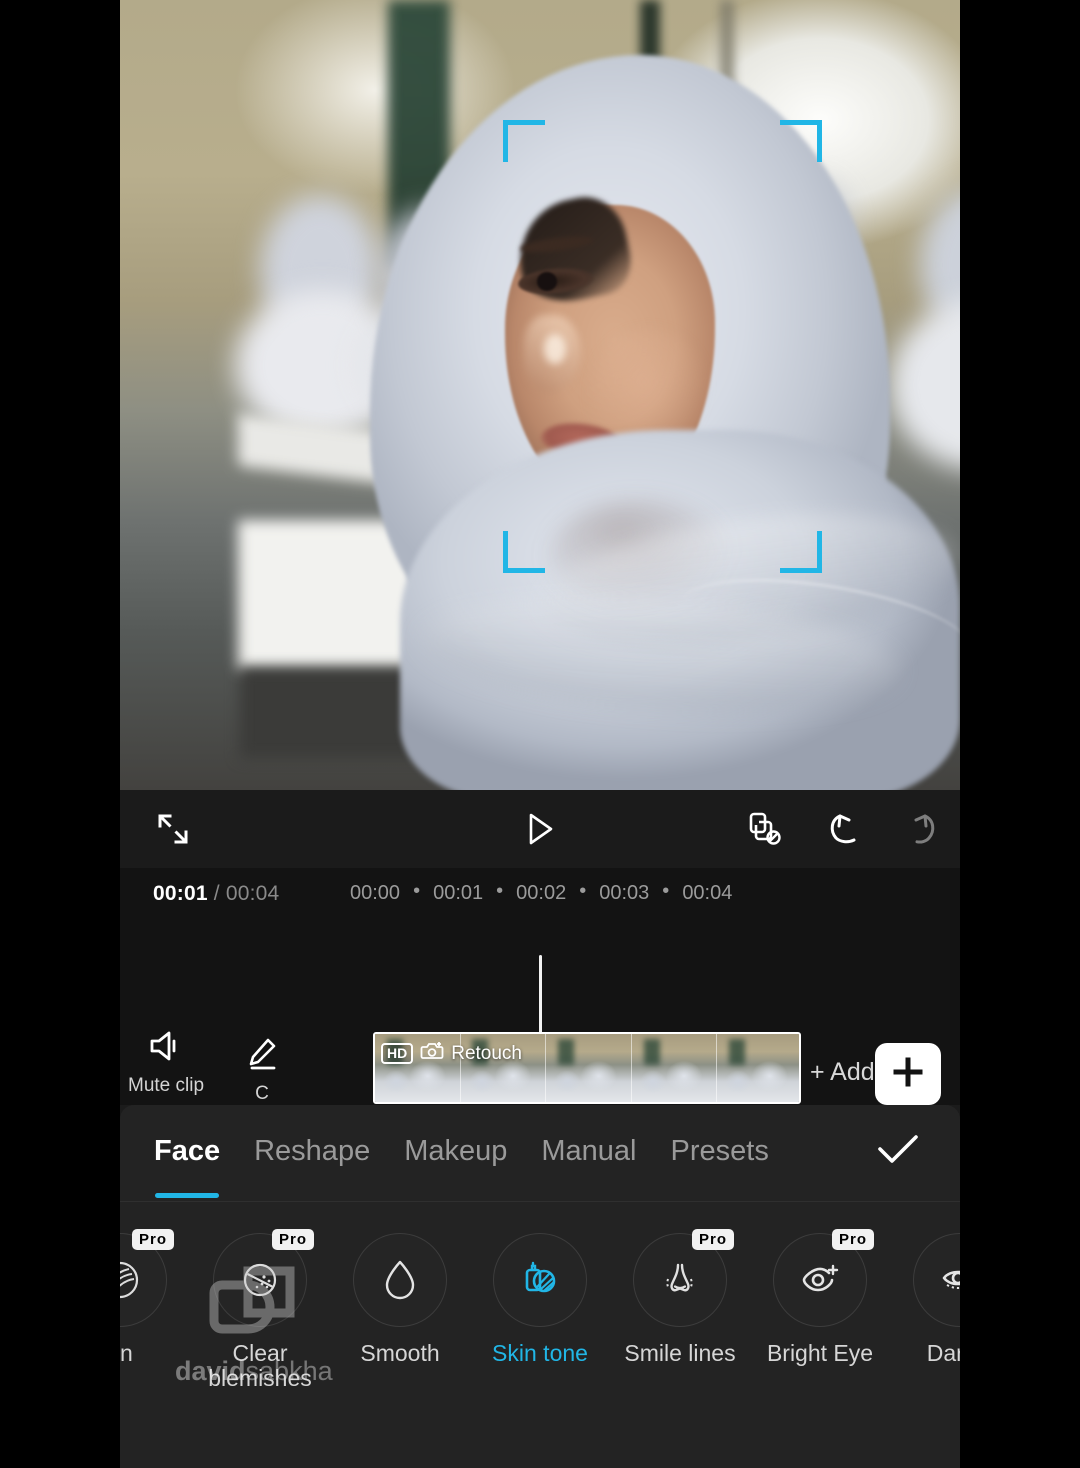 The width and height of the screenshot is (1080, 1468). I want to click on mute-clip-button: Mute clip, so click(166, 1062).